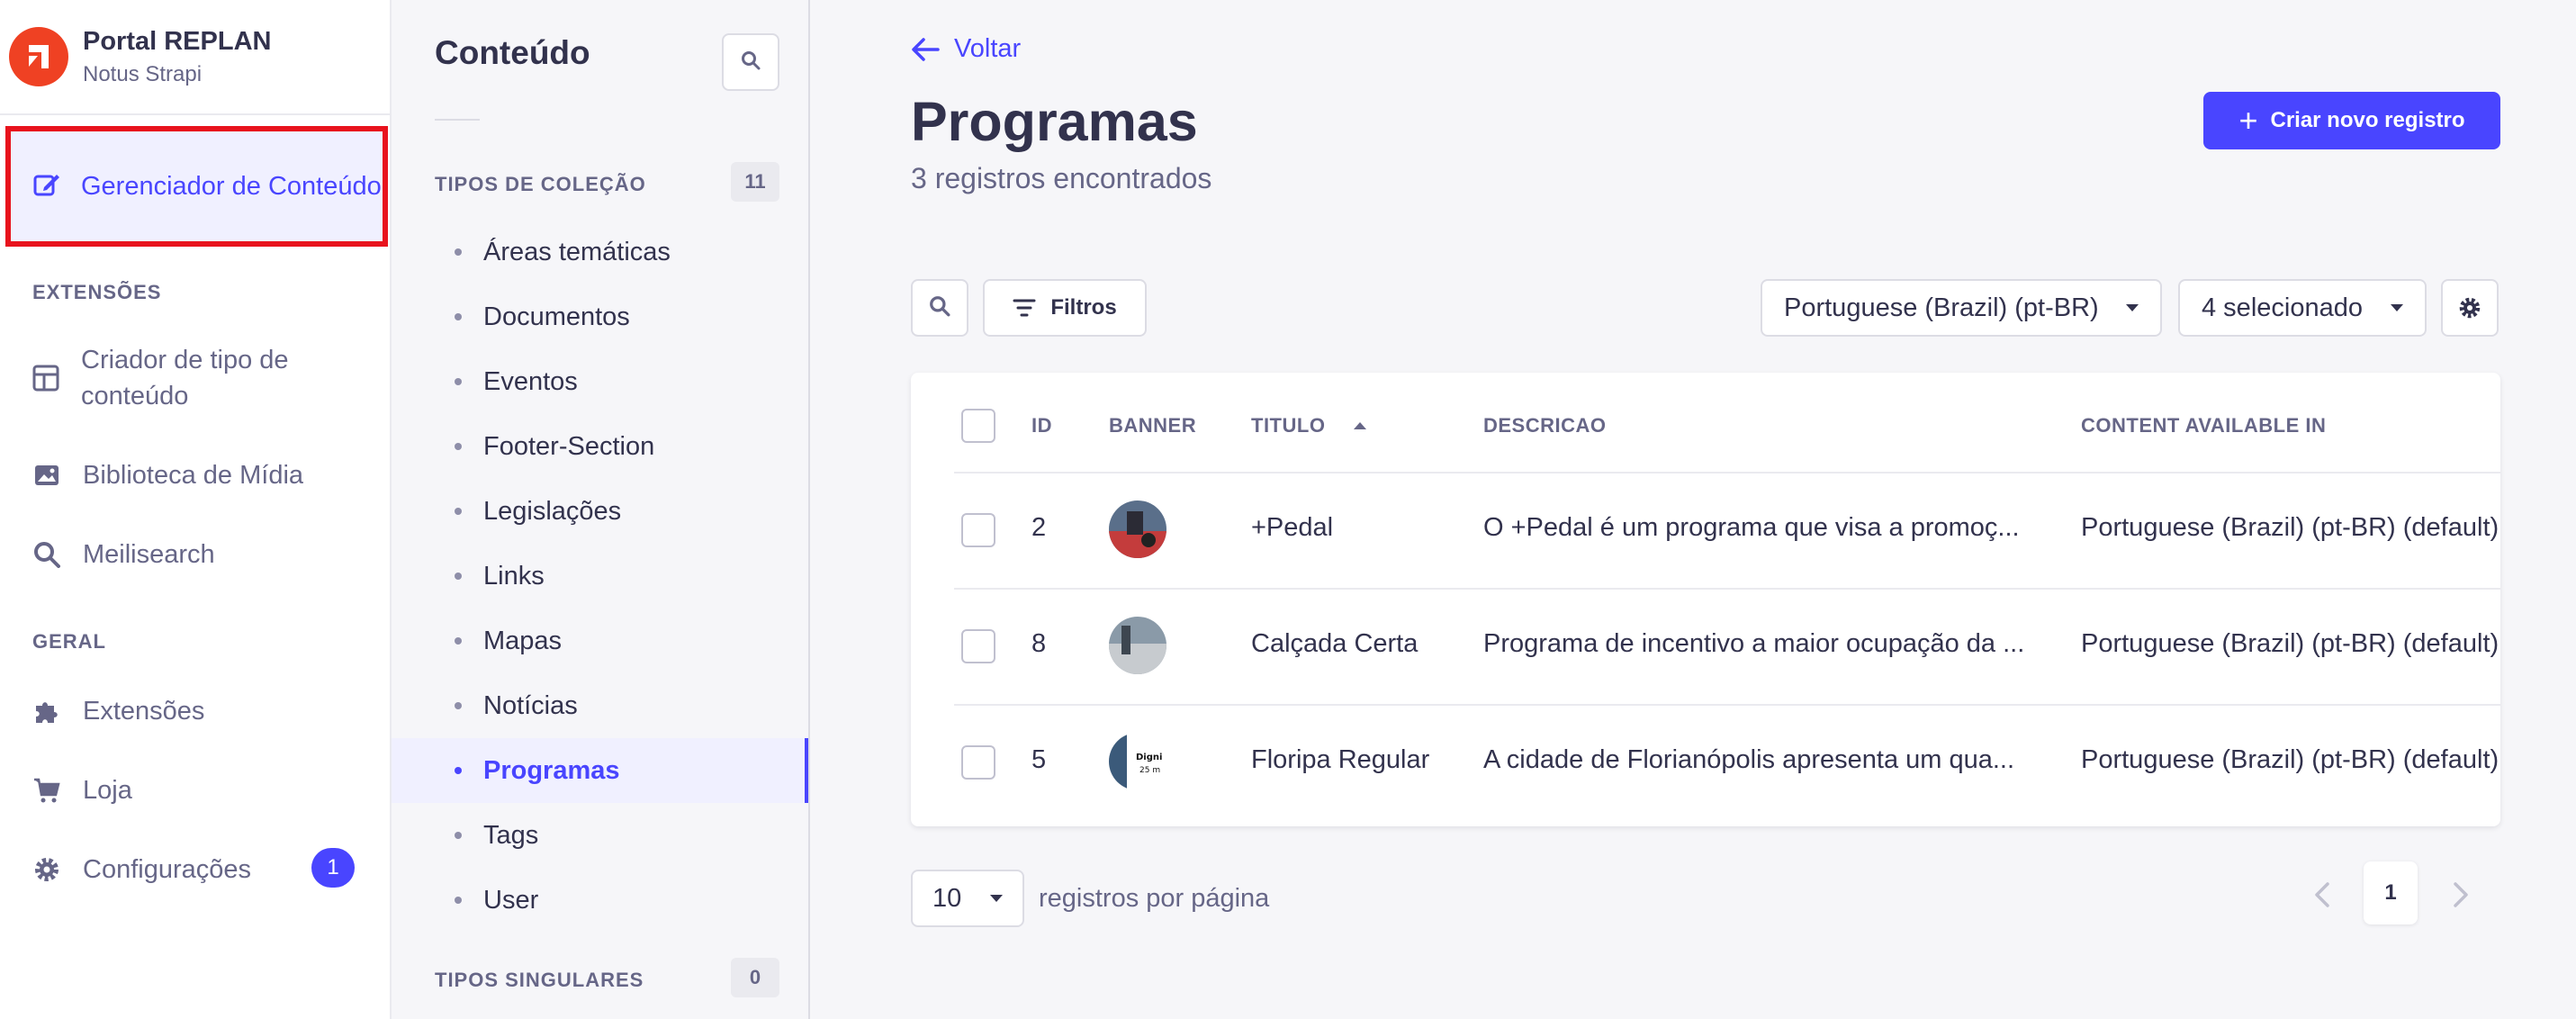  What do you see at coordinates (1061, 178) in the screenshot?
I see `entries-count: 3 registros encontrados` at bounding box center [1061, 178].